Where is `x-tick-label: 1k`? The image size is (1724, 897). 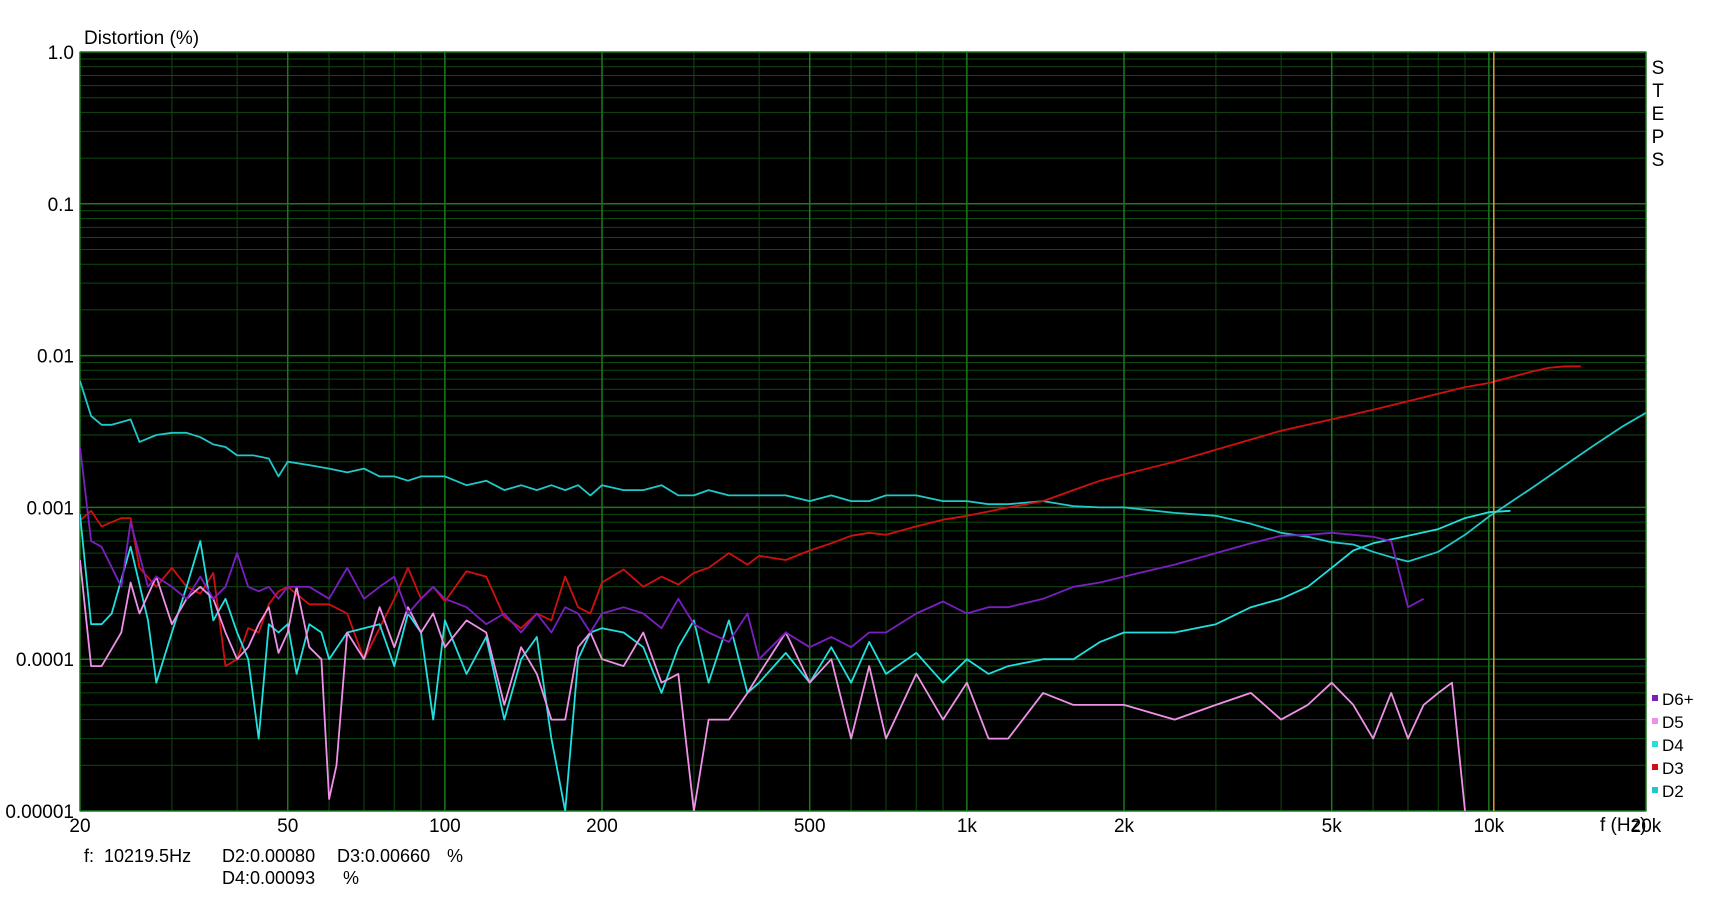 x-tick-label: 1k is located at coordinates (967, 826).